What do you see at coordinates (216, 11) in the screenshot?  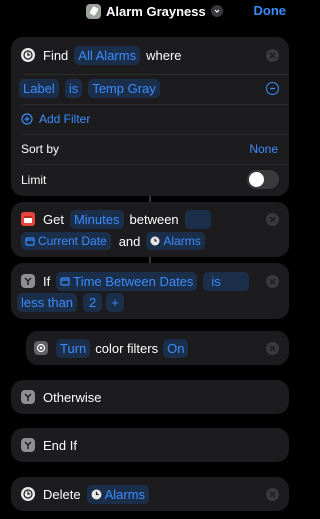 I see `chevron-down-icon` at bounding box center [216, 11].